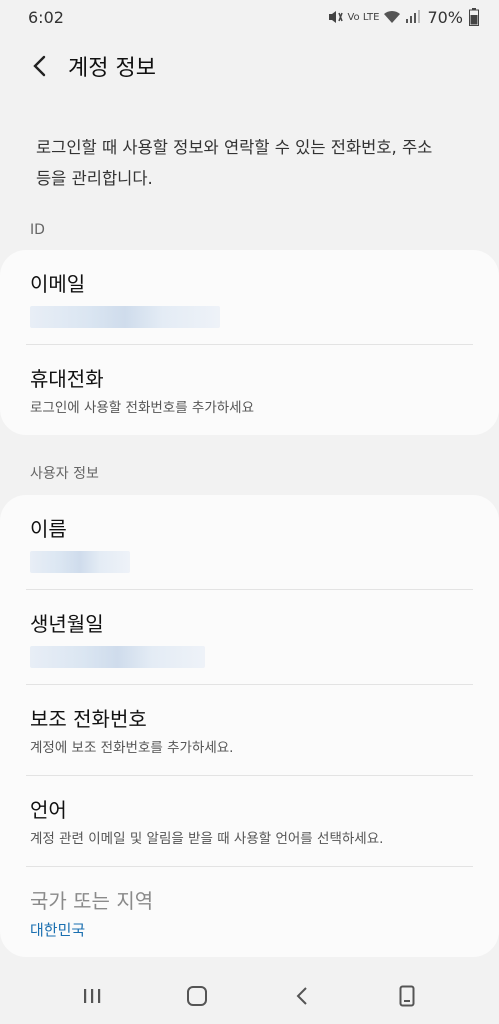  I want to click on name-redacted-value, so click(80, 562).